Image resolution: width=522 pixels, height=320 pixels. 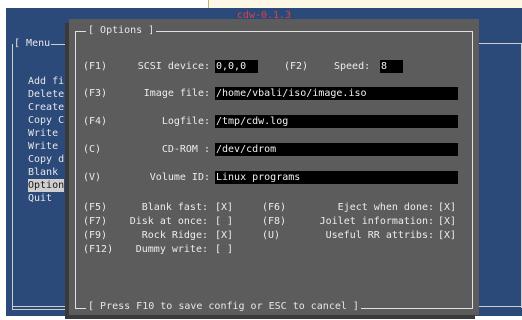 What do you see at coordinates (185, 121) in the screenshot?
I see `logfile-label: Logfile:` at bounding box center [185, 121].